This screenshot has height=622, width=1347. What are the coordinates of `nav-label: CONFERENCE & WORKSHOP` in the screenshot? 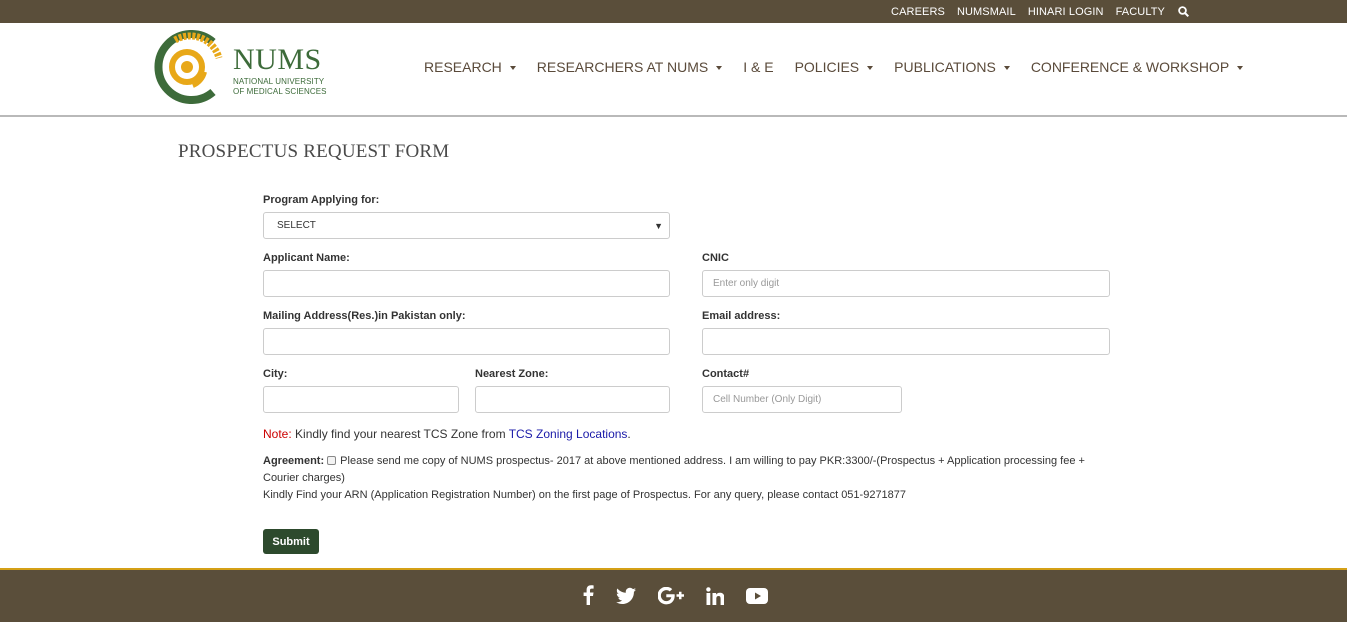 It's located at (1130, 67).